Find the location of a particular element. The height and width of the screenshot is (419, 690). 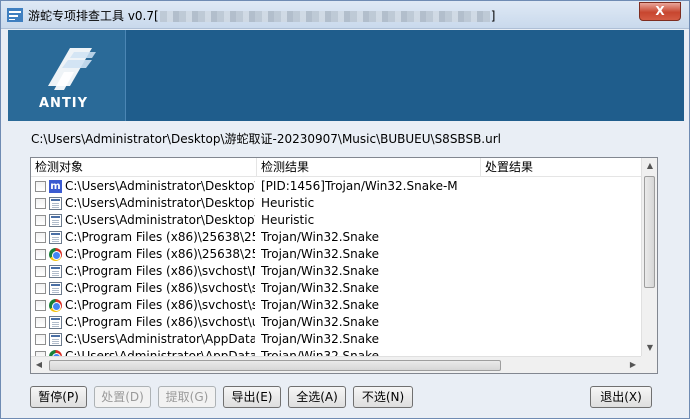

scroll-right-arrow-icon: ▶ is located at coordinates (633, 365).